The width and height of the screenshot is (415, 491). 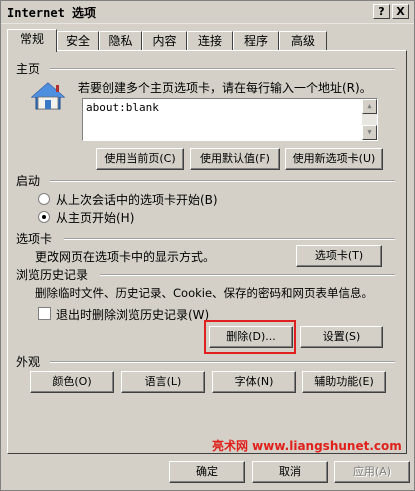 I want to click on close-button: X, so click(x=400, y=11).